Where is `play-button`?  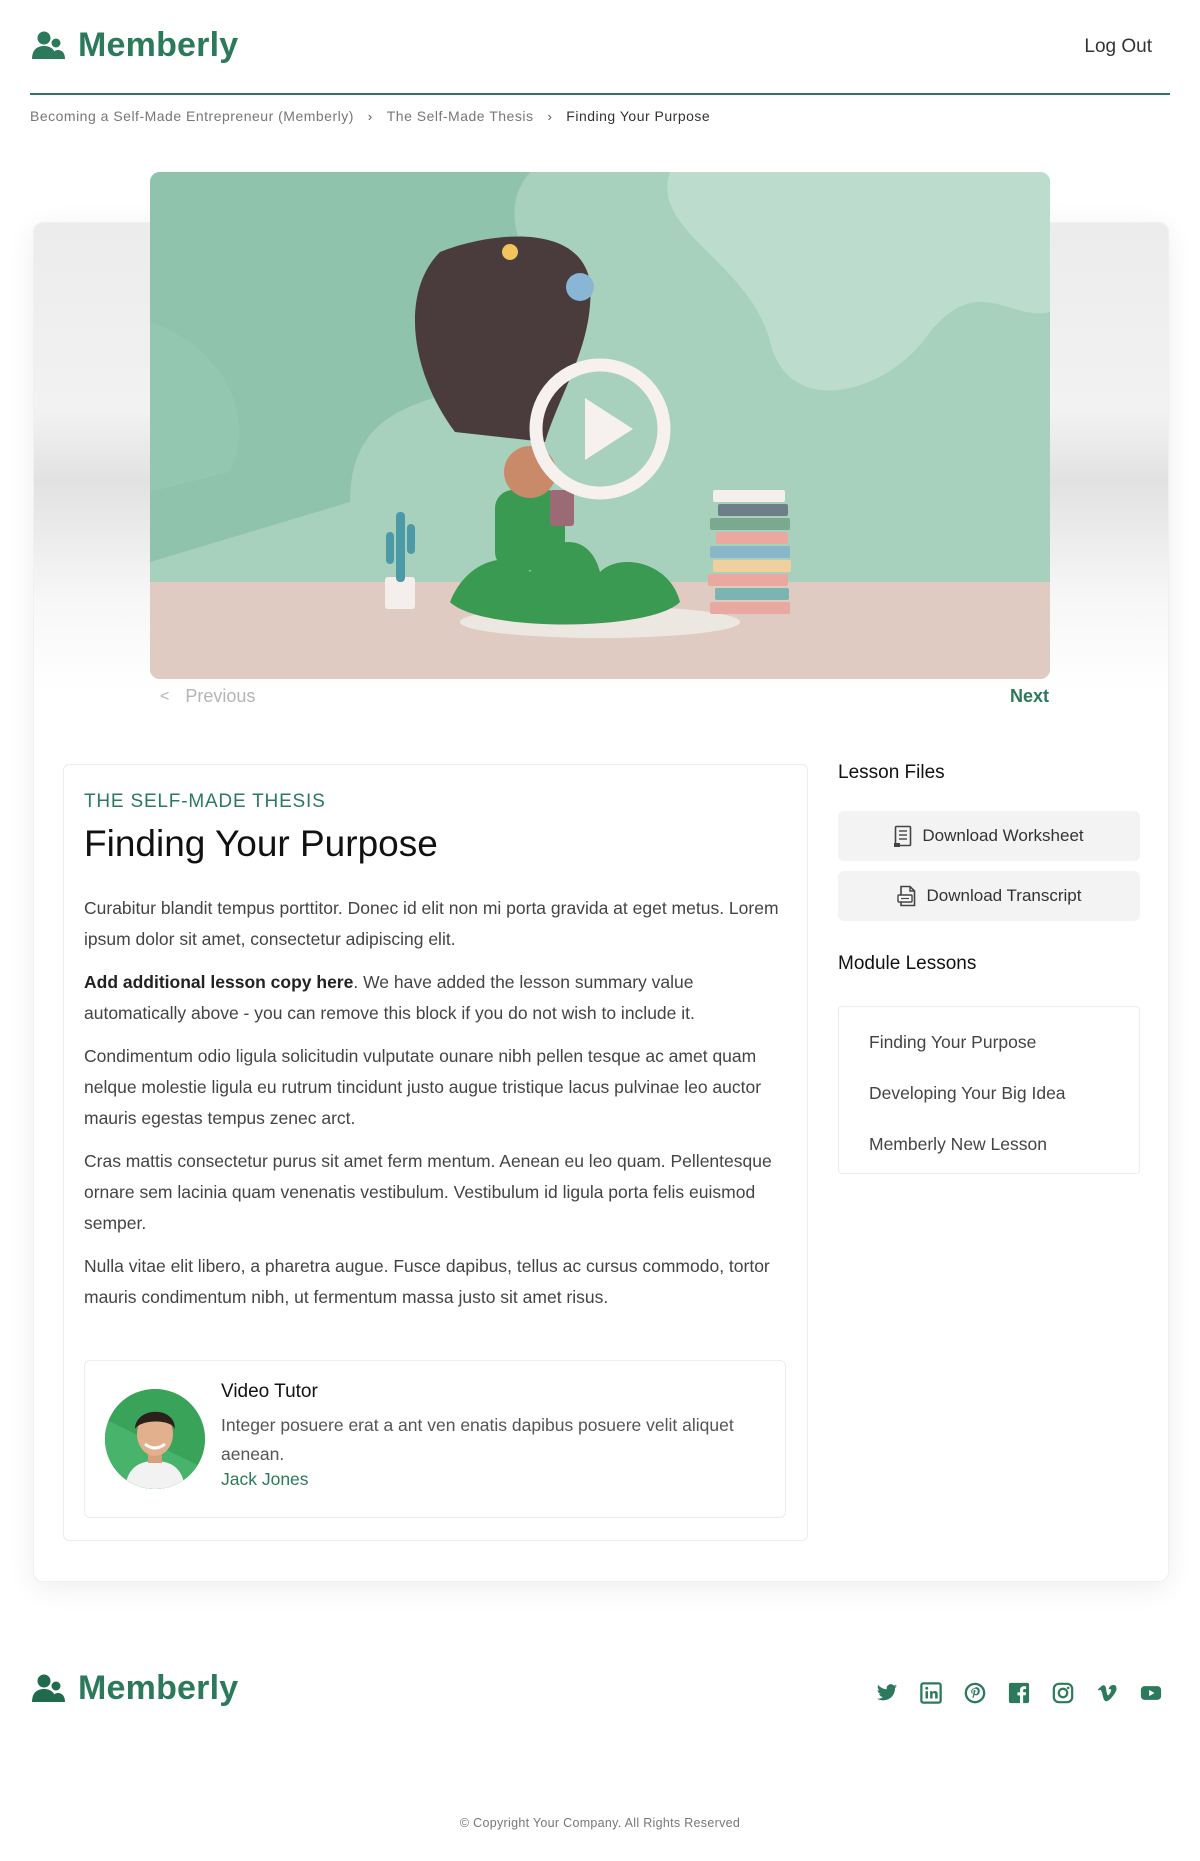 play-button is located at coordinates (600, 429).